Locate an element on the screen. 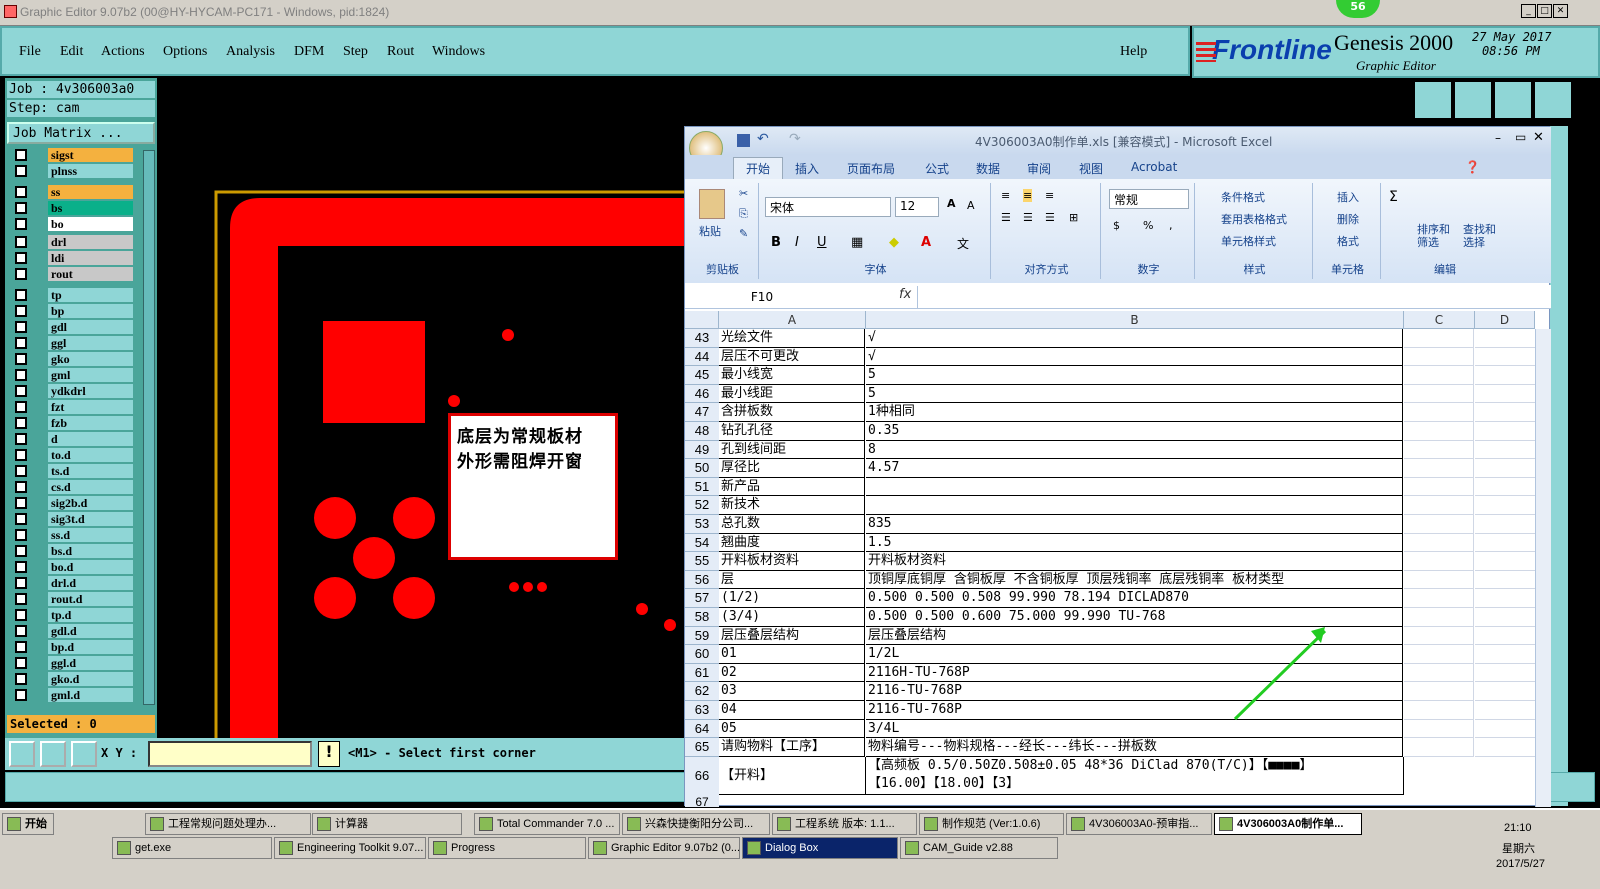  row-number: 63 is located at coordinates (702, 710).